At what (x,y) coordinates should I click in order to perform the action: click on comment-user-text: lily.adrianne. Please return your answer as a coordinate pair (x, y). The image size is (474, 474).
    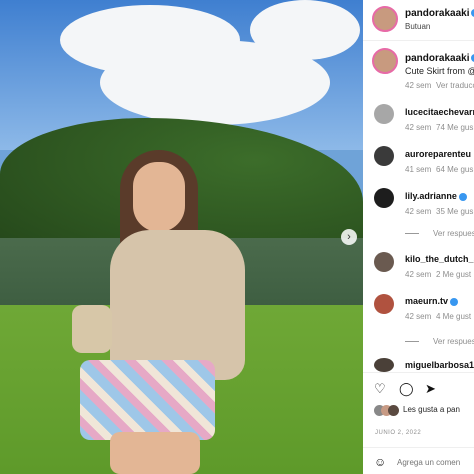
    Looking at the image, I should click on (431, 196).